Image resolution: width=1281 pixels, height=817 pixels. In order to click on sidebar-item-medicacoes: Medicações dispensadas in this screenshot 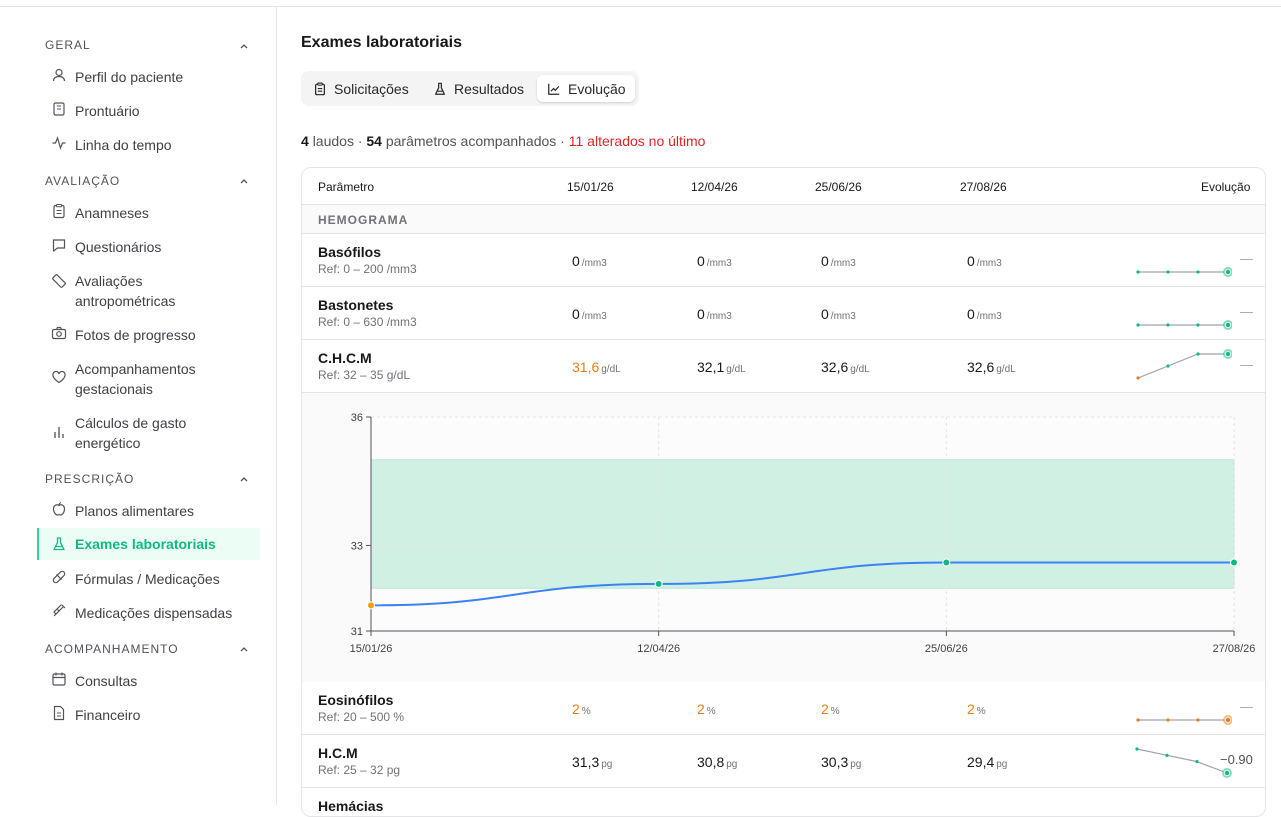, I will do `click(148, 613)`.